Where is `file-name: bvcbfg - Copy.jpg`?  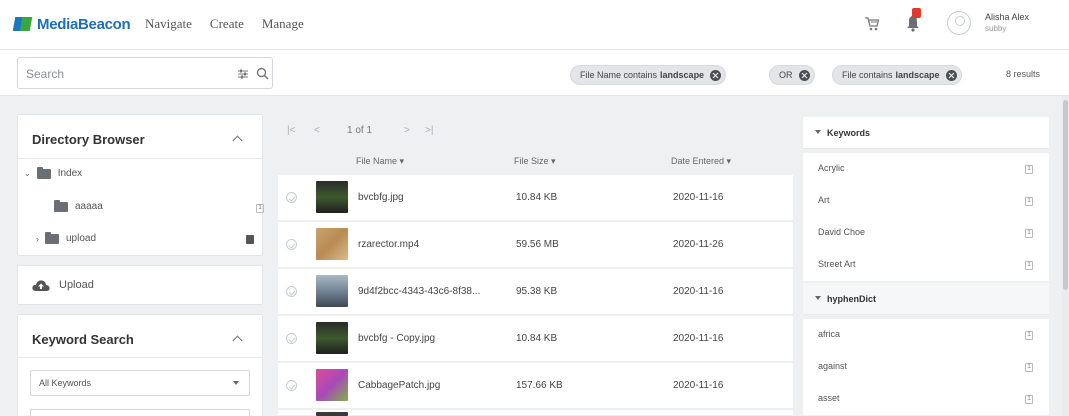 file-name: bvcbfg - Copy.jpg is located at coordinates (433, 338).